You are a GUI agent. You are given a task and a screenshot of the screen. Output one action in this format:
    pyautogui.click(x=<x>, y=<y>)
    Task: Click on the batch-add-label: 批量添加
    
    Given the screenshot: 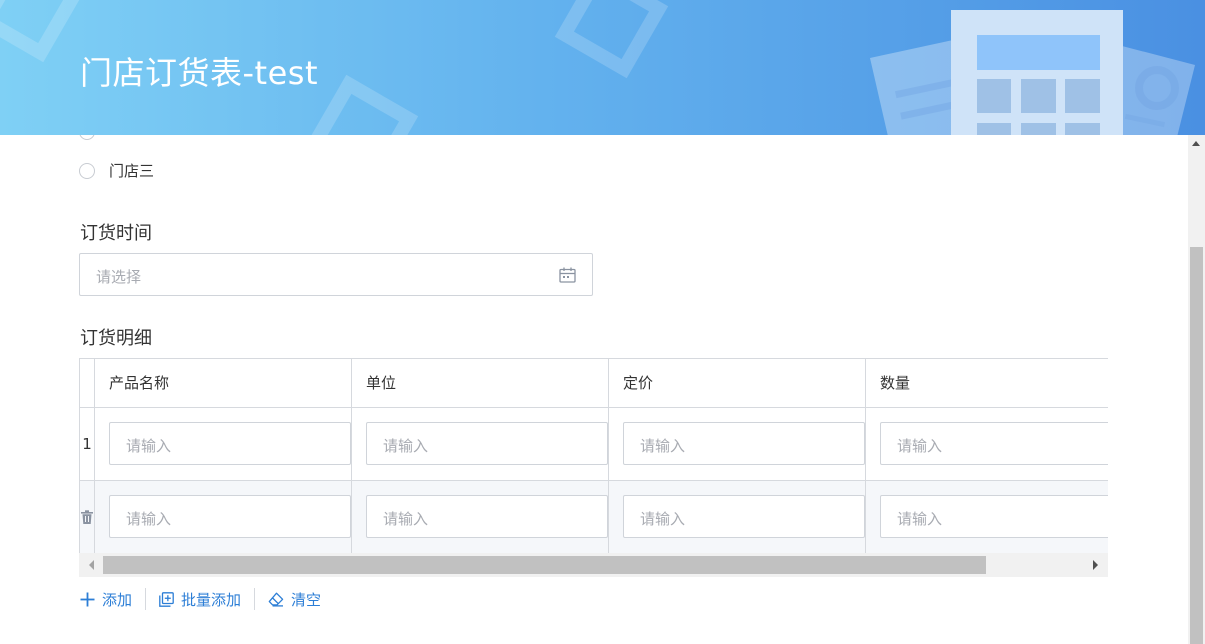 What is the action you would take?
    pyautogui.click(x=211, y=599)
    